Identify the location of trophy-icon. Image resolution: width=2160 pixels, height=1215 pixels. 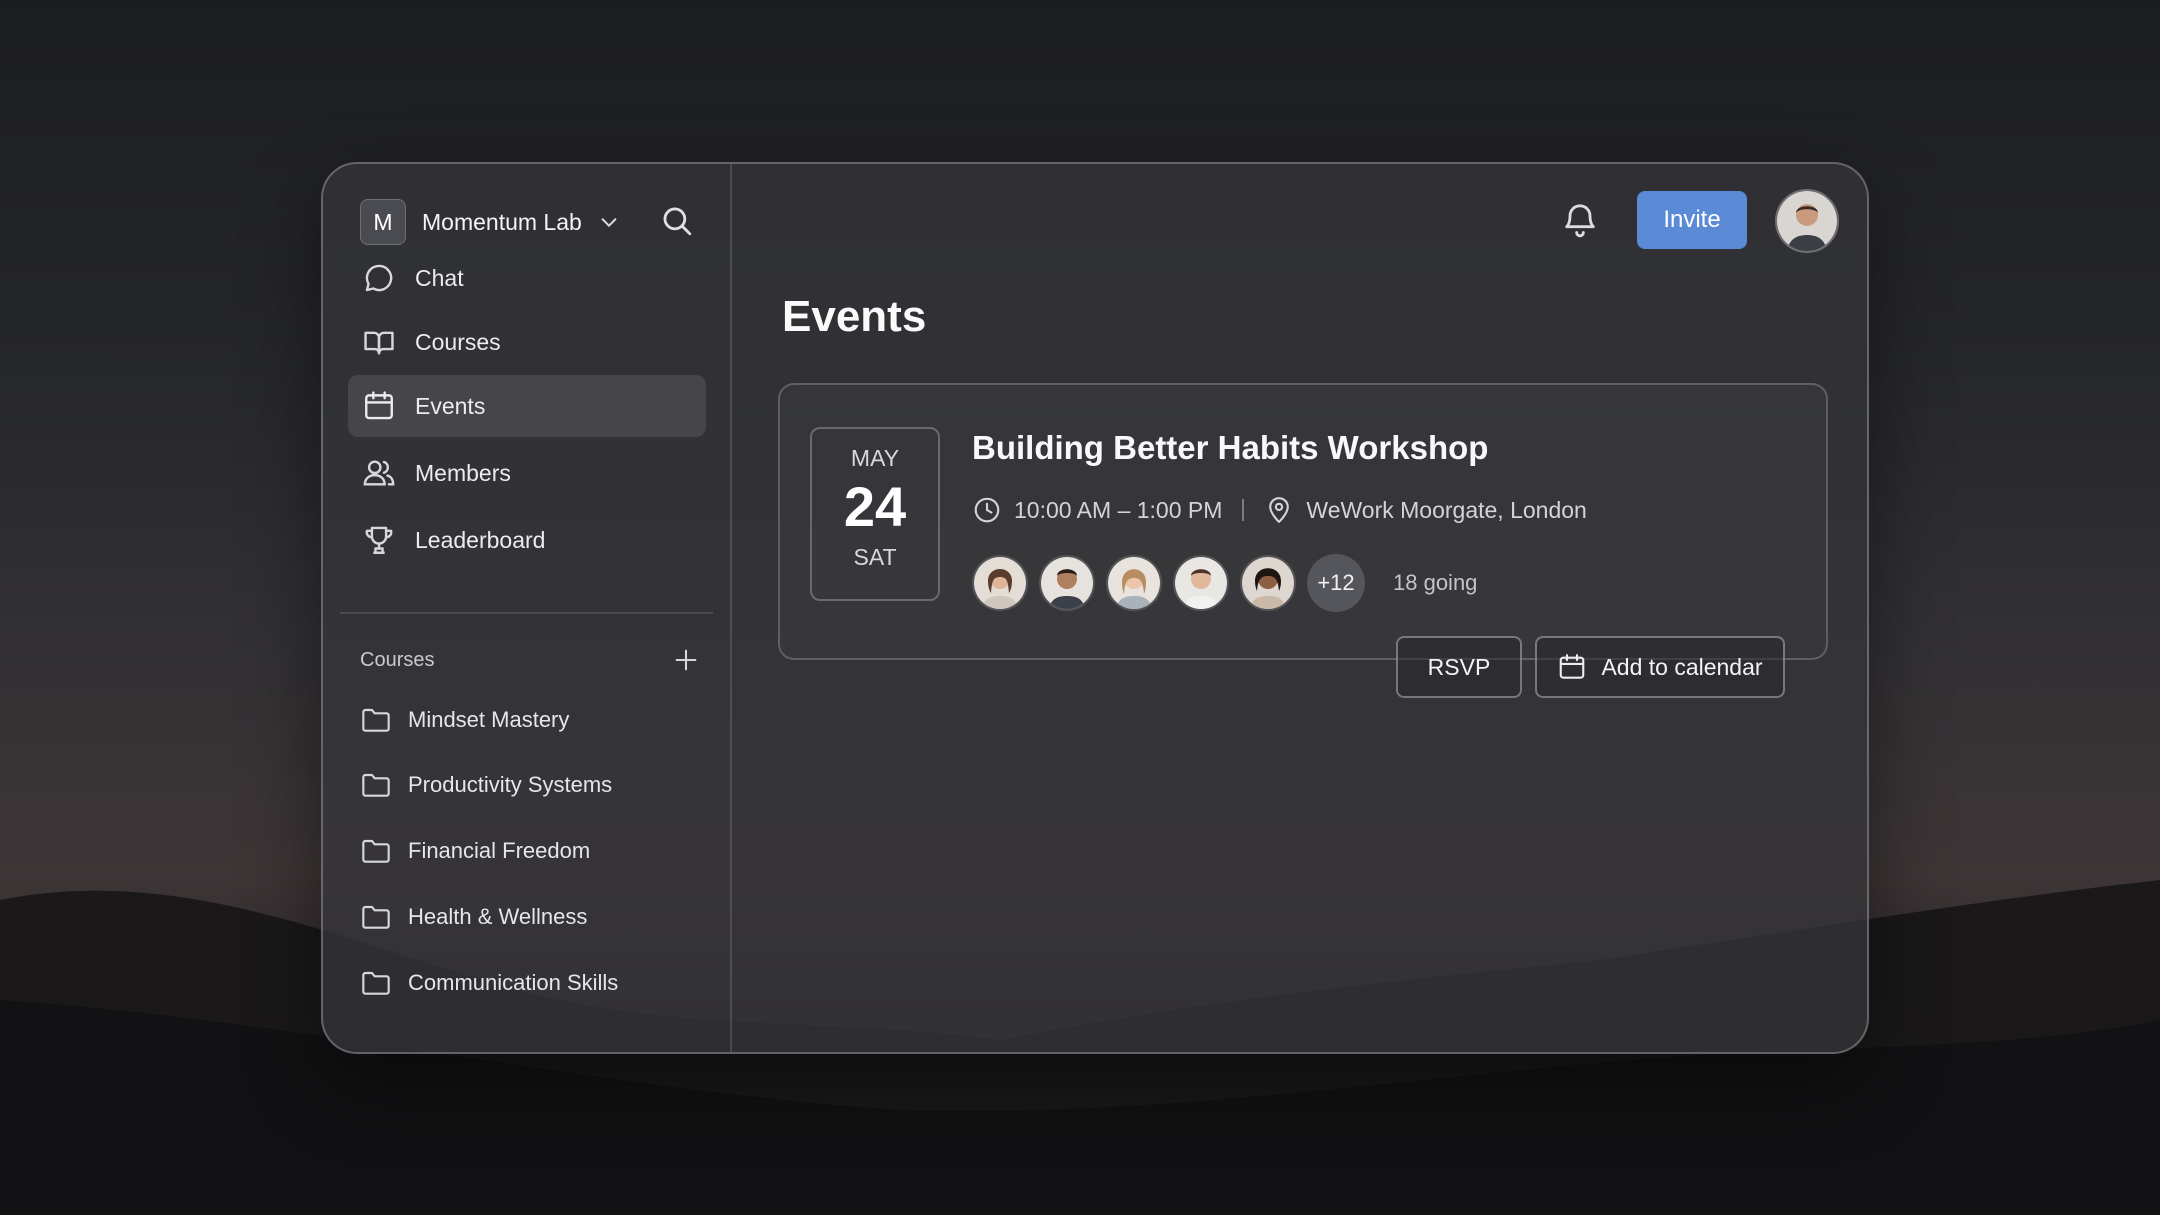
(379, 540).